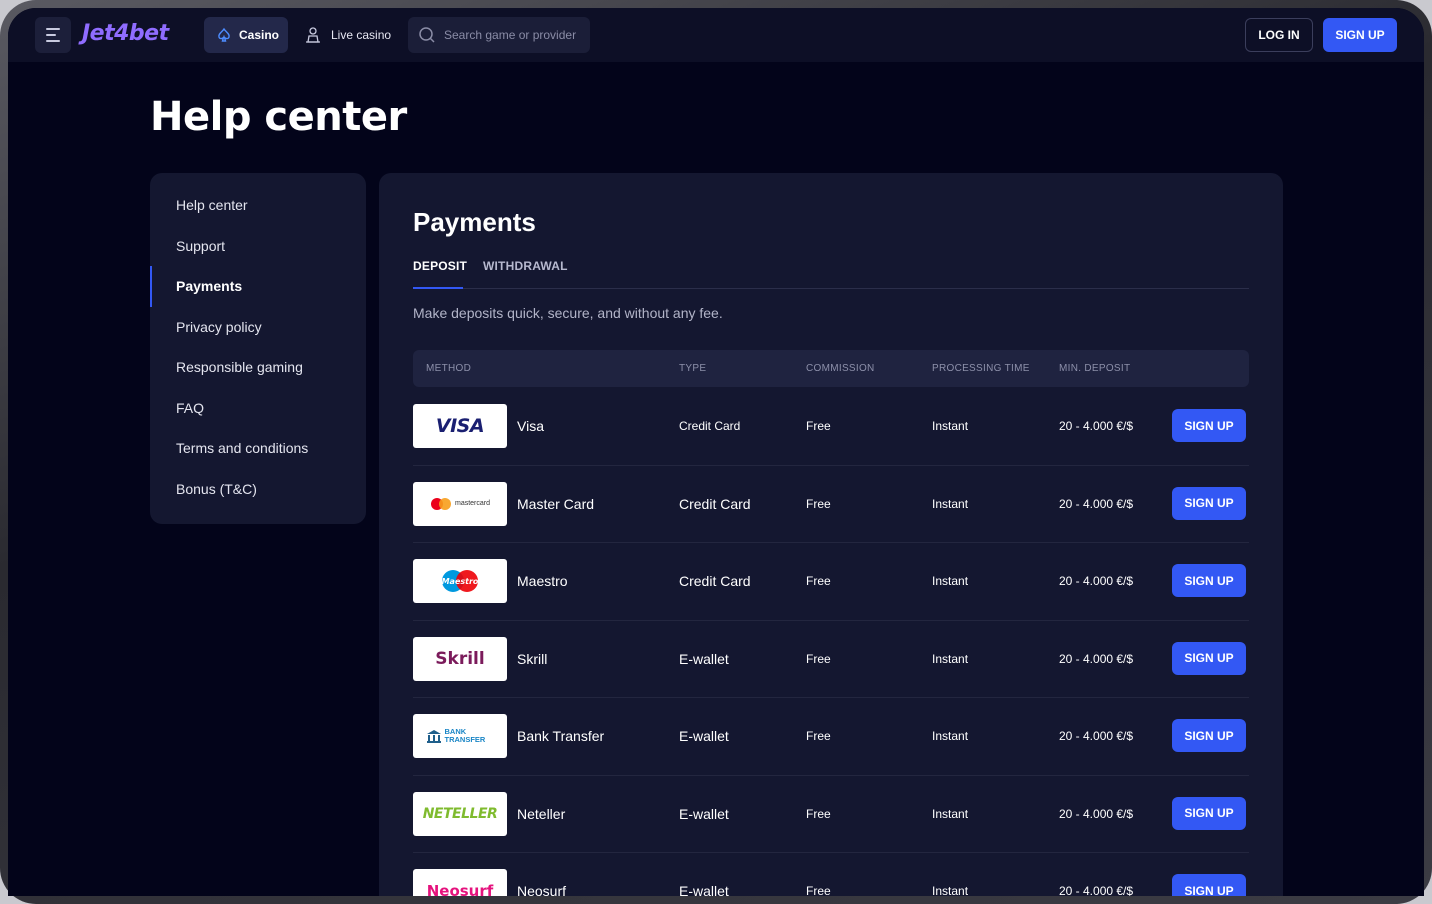  I want to click on skrill-logo-text: Skrill, so click(460, 658).